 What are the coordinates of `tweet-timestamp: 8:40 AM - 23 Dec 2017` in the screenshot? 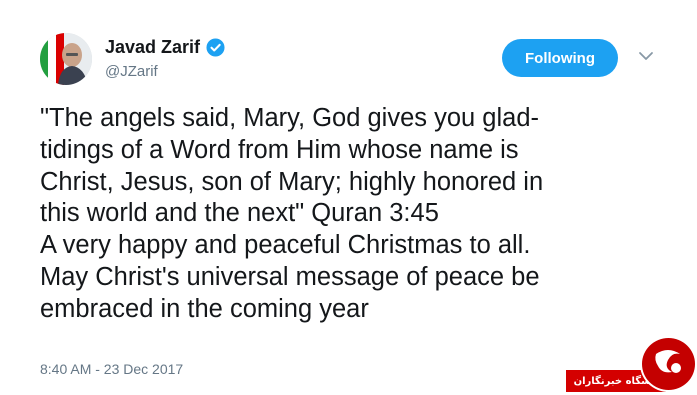 It's located at (111, 369).